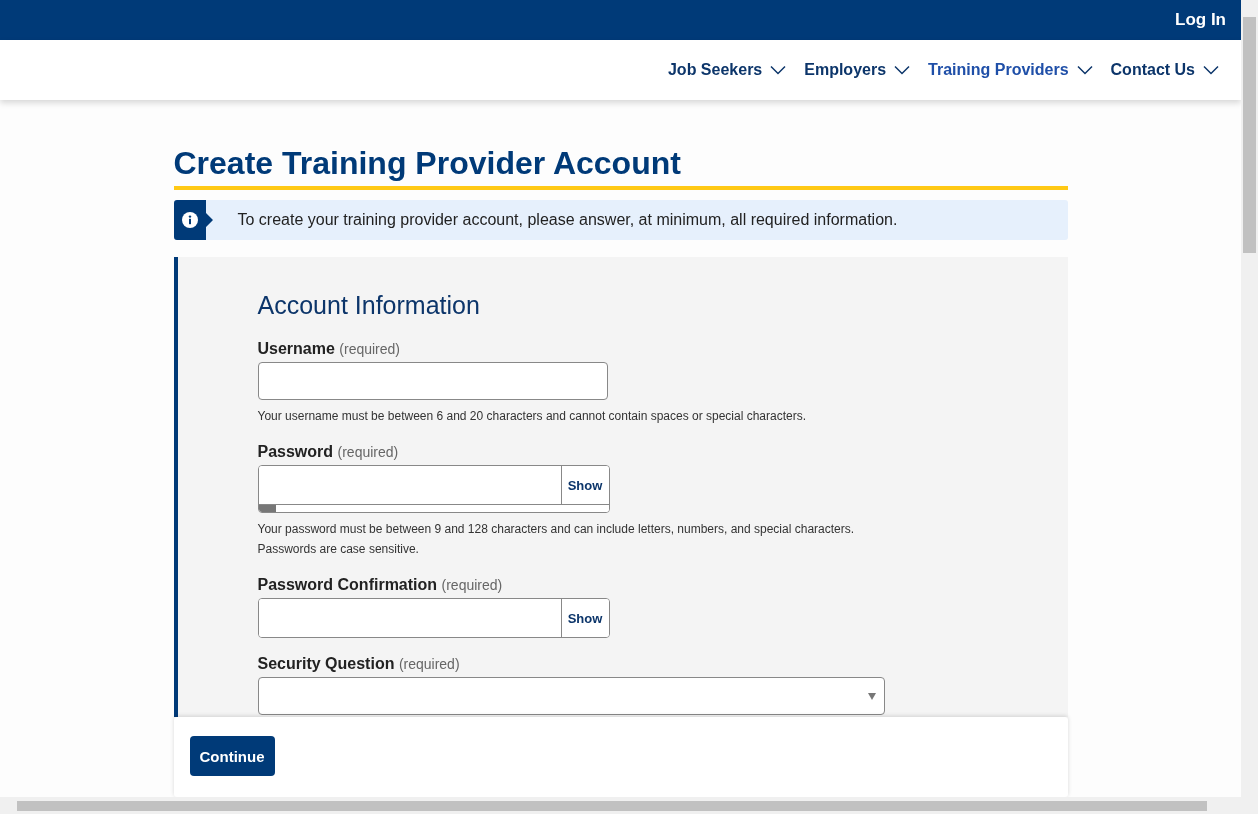 The width and height of the screenshot is (1258, 814). What do you see at coordinates (857, 70) in the screenshot?
I see `nav-menu-item: Employers` at bounding box center [857, 70].